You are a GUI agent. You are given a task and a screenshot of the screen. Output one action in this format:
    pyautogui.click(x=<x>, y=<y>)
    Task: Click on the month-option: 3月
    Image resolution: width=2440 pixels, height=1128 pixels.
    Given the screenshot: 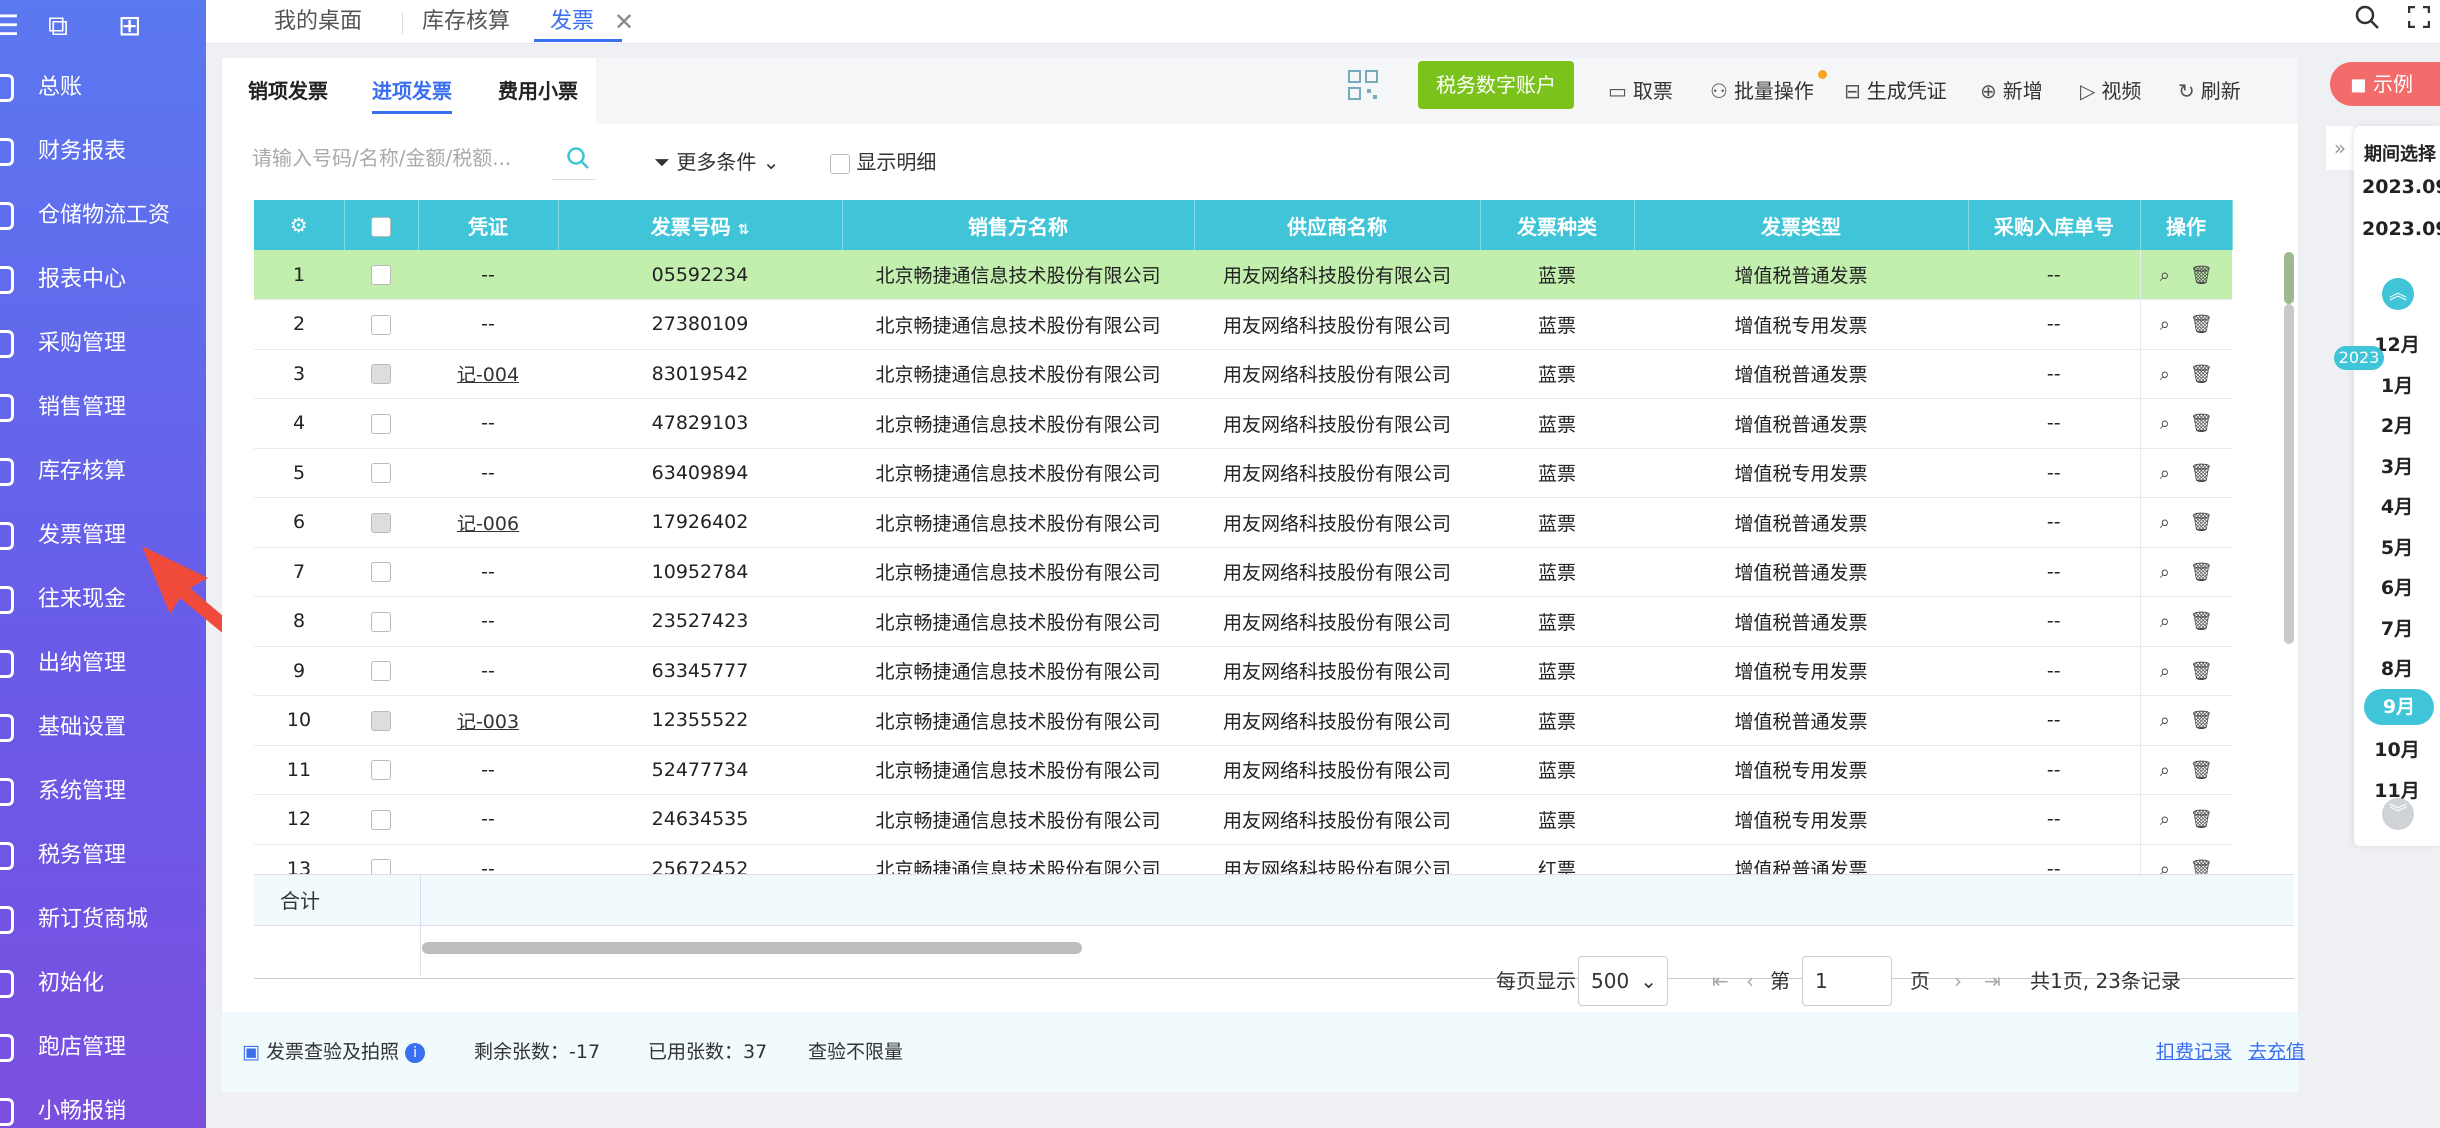 What is the action you would take?
    pyautogui.click(x=2397, y=465)
    